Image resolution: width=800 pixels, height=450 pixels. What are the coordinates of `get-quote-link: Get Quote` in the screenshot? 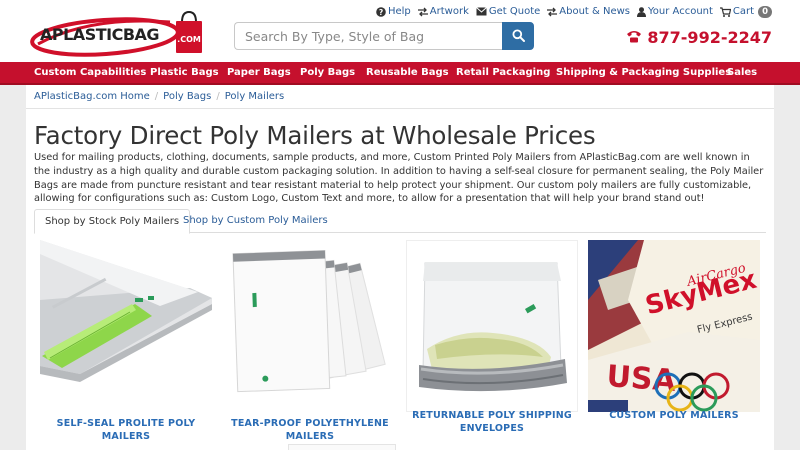 It's located at (508, 11).